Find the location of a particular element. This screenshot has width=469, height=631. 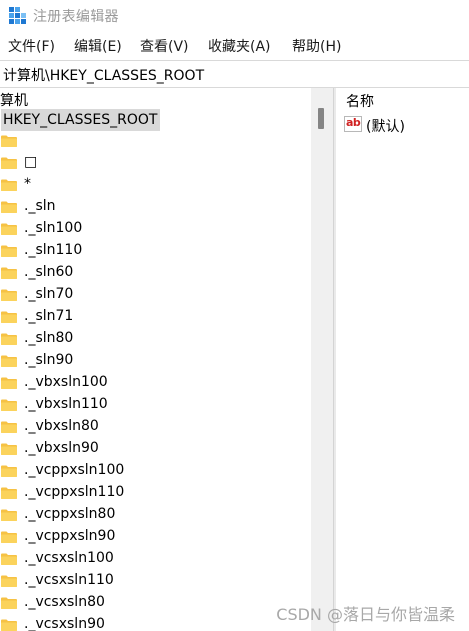

tree-item: ._vcppxsln100 is located at coordinates (155, 471).